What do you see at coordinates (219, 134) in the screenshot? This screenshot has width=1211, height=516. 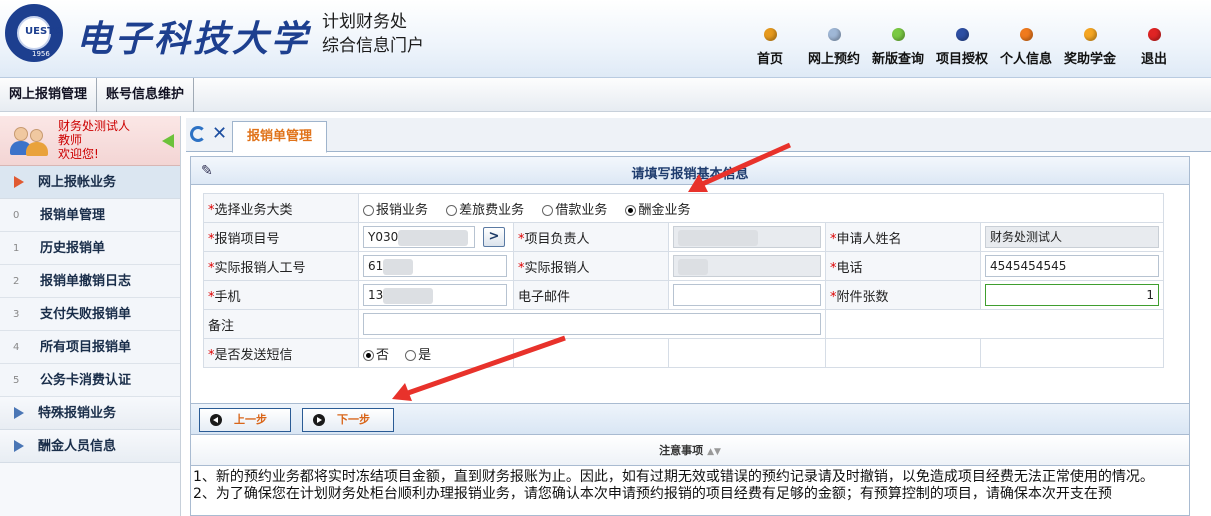 I see `close-icon: ✕` at bounding box center [219, 134].